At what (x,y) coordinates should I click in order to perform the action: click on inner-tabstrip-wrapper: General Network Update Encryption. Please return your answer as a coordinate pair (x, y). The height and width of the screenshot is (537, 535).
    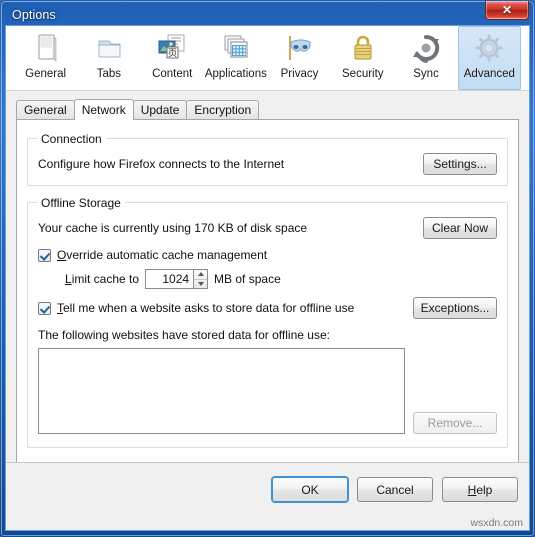
    Looking at the image, I should click on (267, 105).